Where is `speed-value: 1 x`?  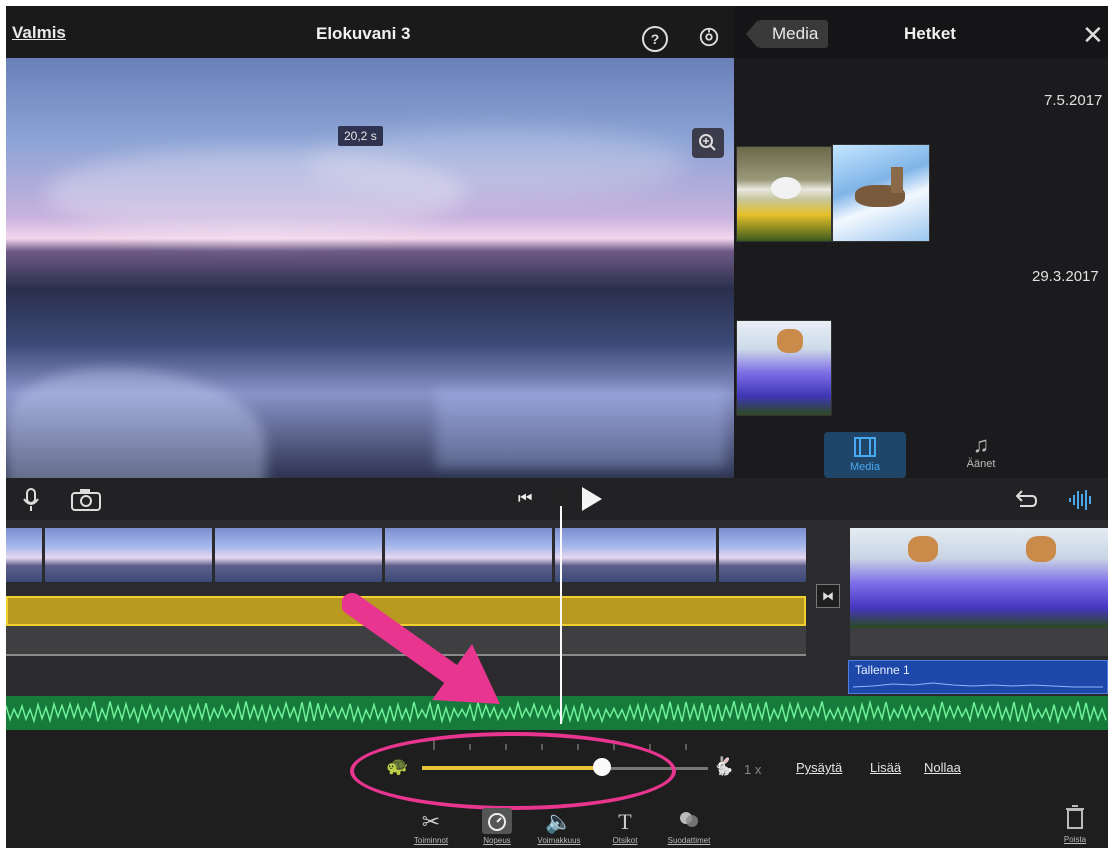
speed-value: 1 x is located at coordinates (753, 769).